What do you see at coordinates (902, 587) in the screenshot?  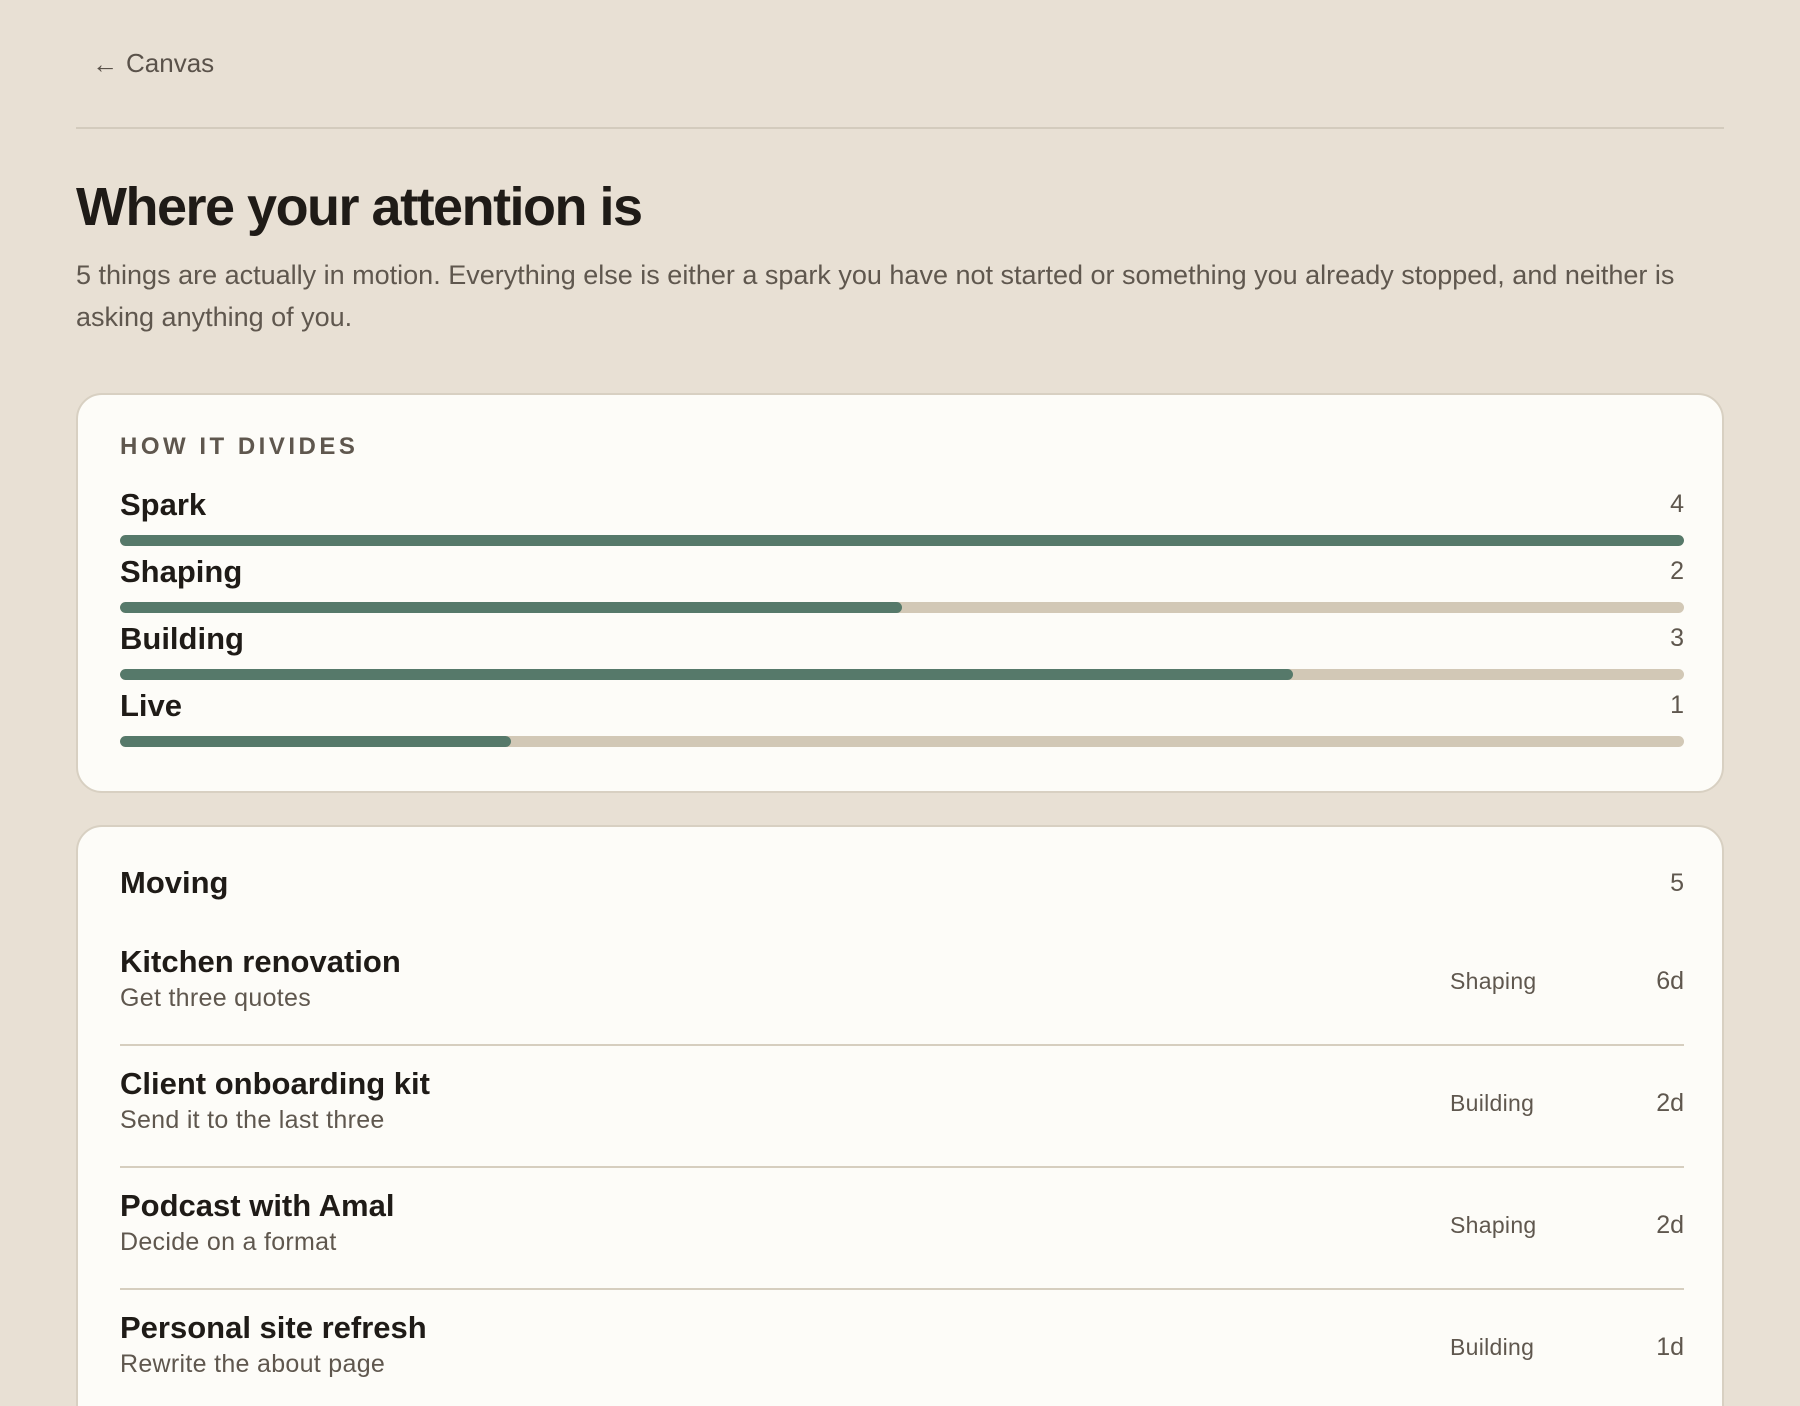 I see `stage-row-shaping: Shaping 2` at bounding box center [902, 587].